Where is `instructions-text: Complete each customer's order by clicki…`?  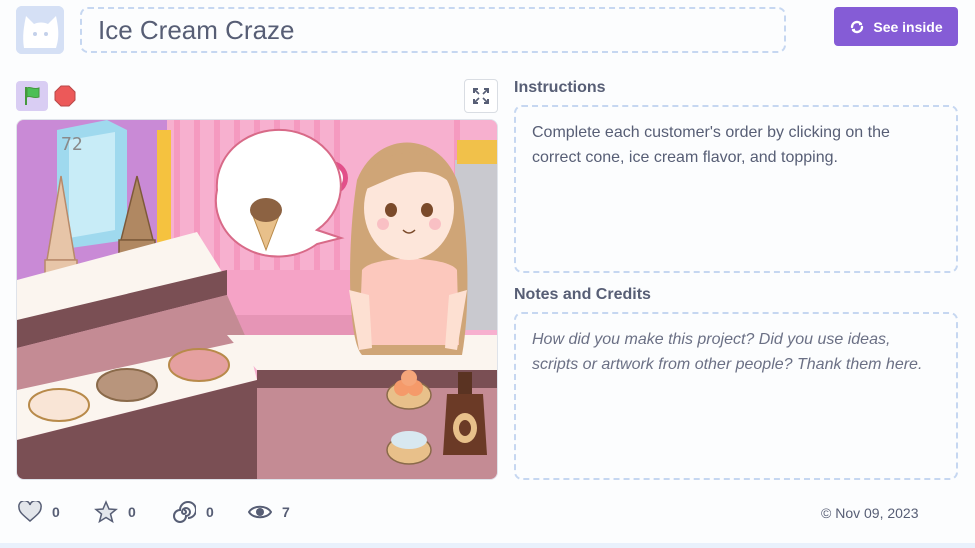 instructions-text: Complete each customer's order by clicki… is located at coordinates (711, 145).